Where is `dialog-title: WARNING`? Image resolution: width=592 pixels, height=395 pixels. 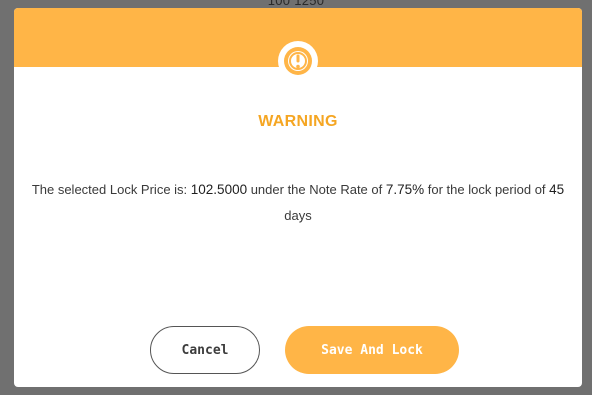 dialog-title: WARNING is located at coordinates (298, 121).